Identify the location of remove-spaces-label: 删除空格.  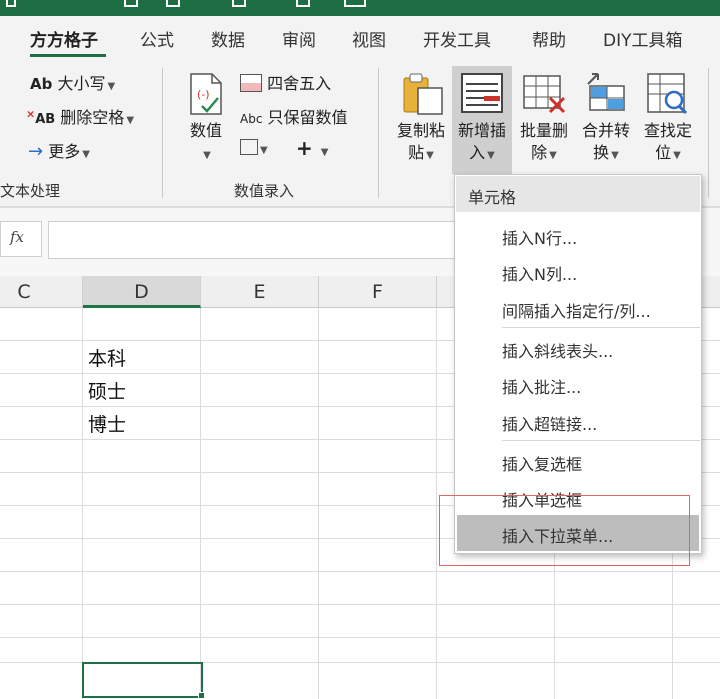
(92, 117).